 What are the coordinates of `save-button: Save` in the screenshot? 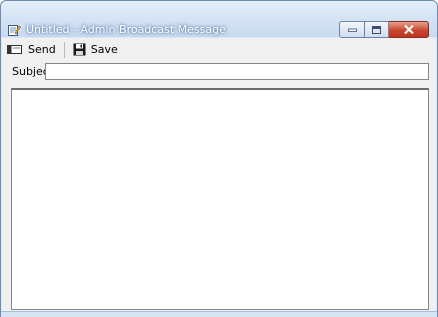 It's located at (95, 50).